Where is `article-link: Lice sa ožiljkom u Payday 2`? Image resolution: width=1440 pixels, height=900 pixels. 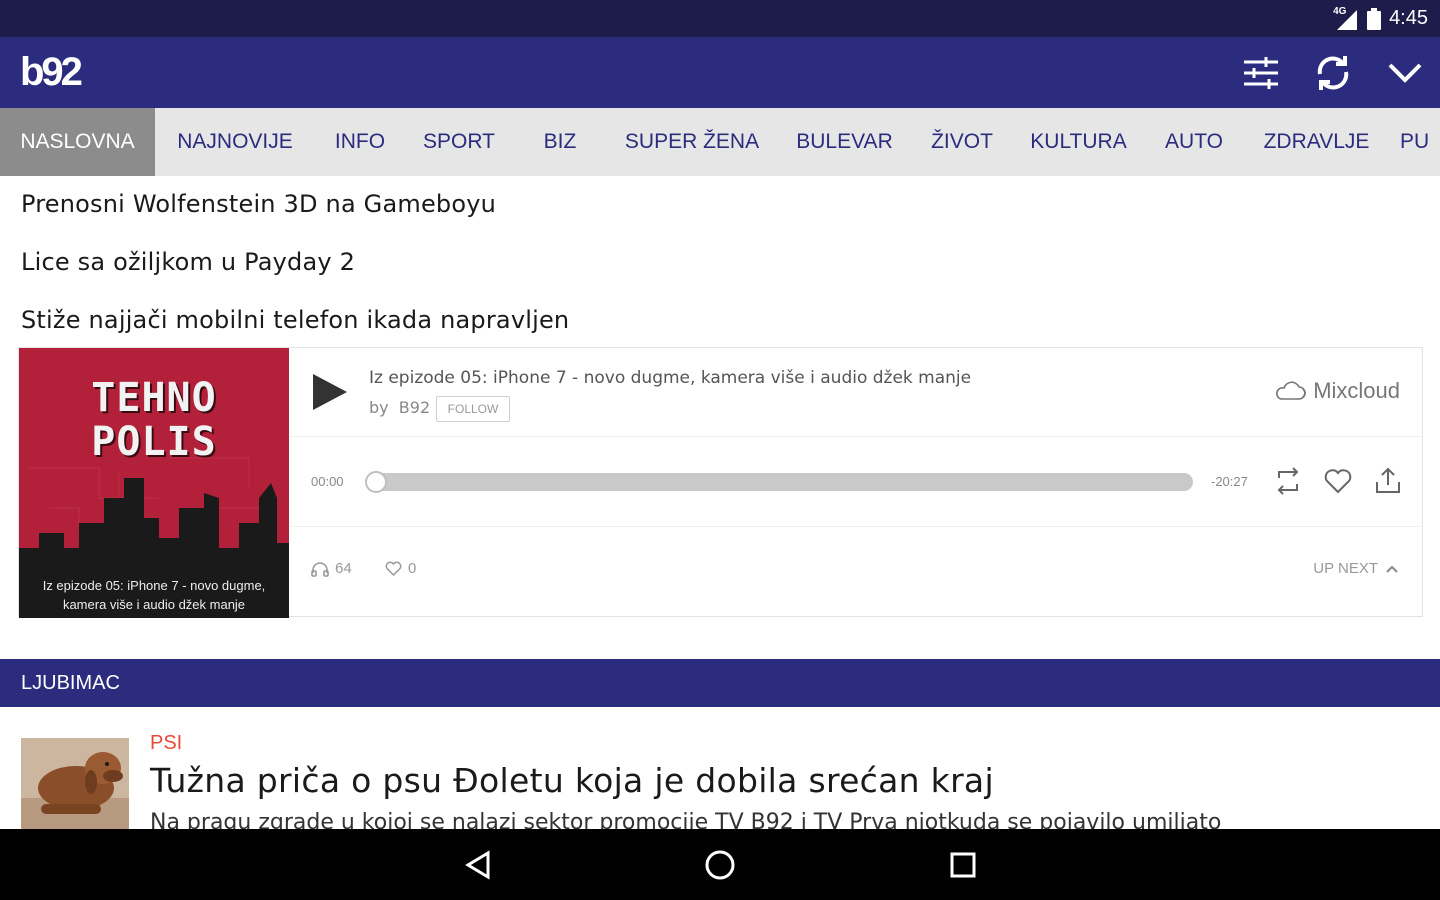
article-link: Lice sa ožiljkom u Payday 2 is located at coordinates (188, 262).